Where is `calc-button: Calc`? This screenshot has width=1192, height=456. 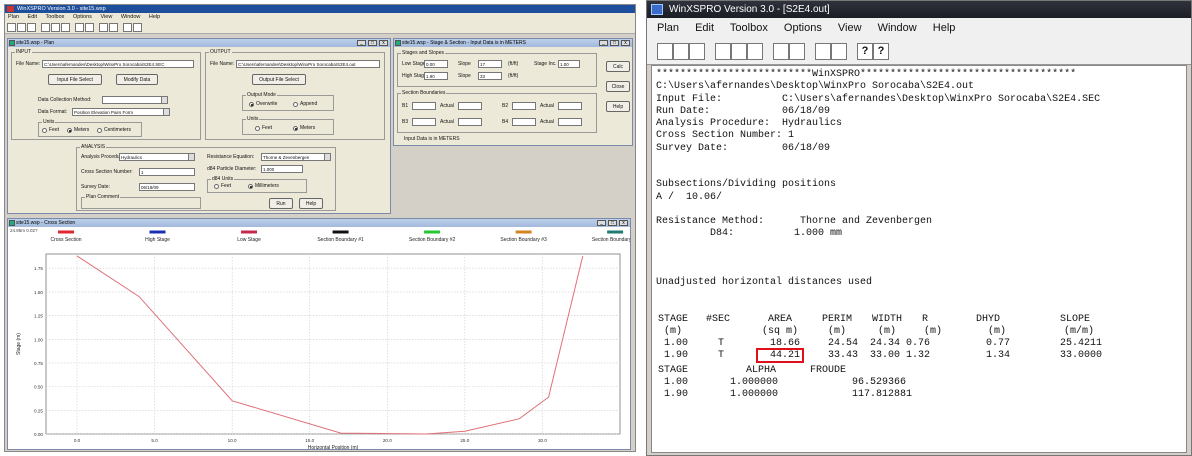
calc-button: Calc is located at coordinates (618, 66).